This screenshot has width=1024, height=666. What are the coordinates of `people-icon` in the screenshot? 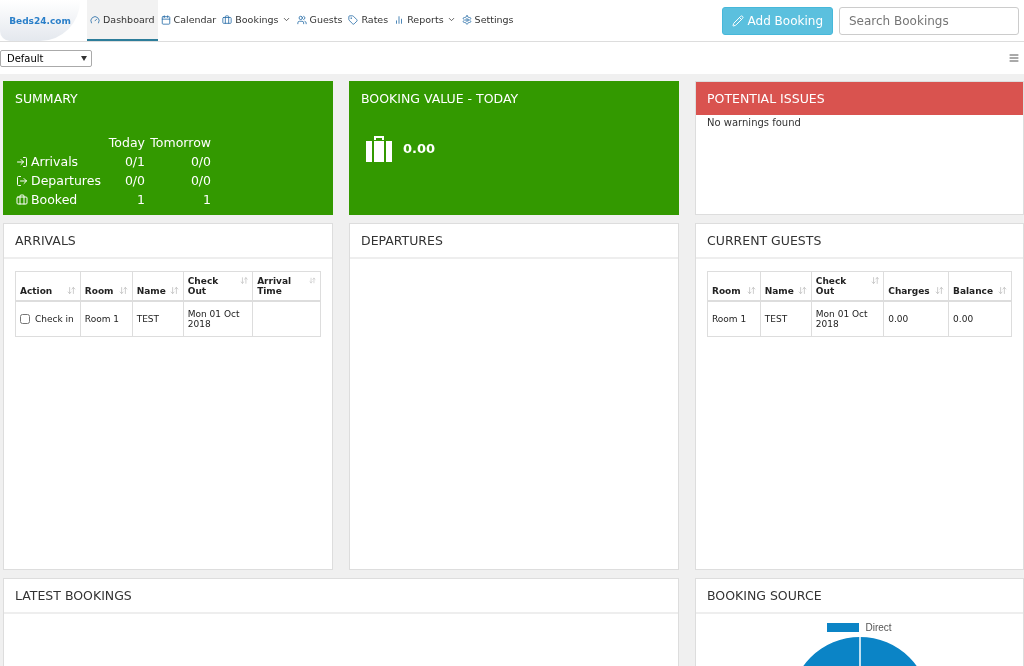 It's located at (301, 19).